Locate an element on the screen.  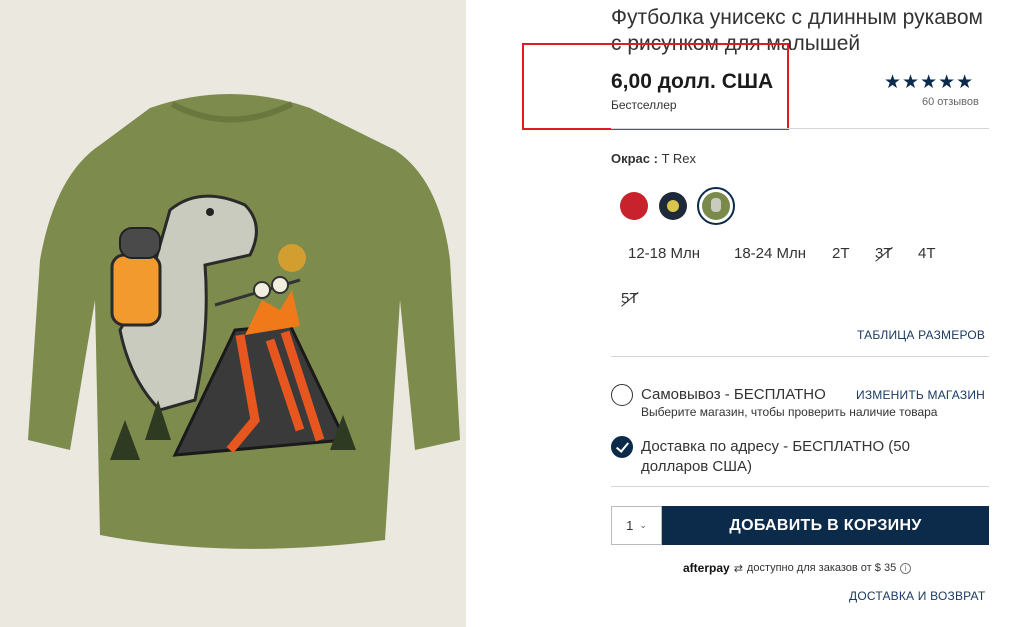
reviews-count: 60 отзывов is located at coordinates (950, 102).